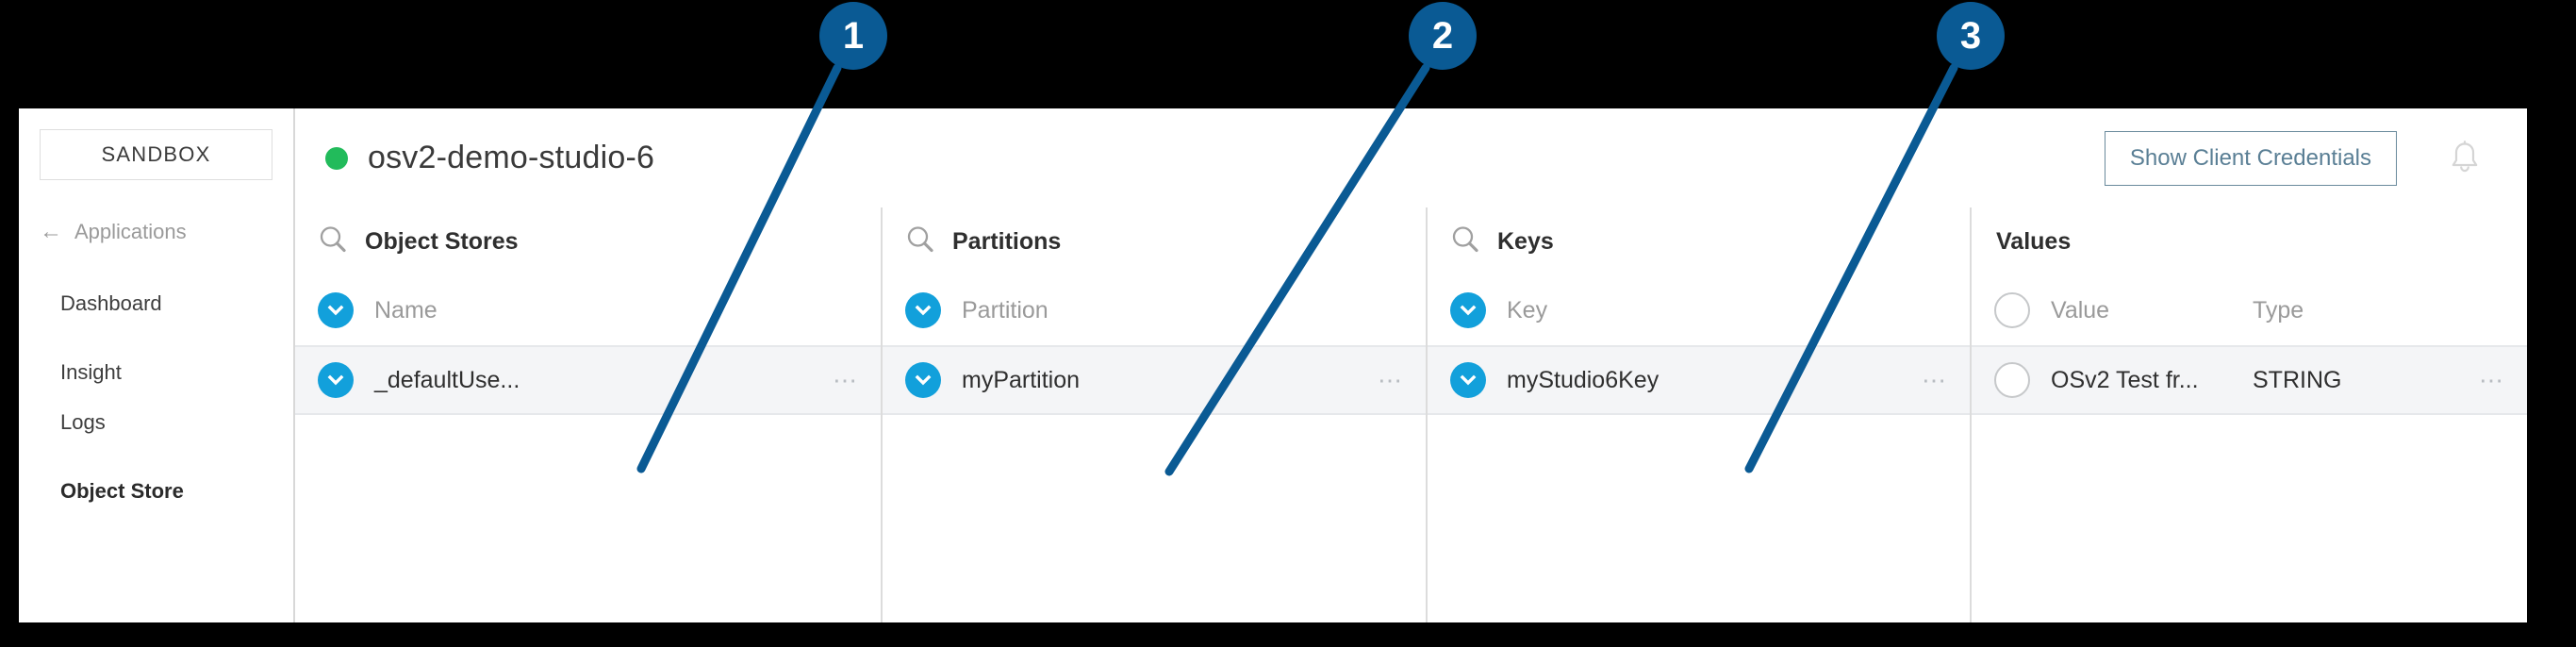 Image resolution: width=2576 pixels, height=647 pixels. Describe the element at coordinates (336, 158) in the screenshot. I see `status-dot-online-icon` at that location.